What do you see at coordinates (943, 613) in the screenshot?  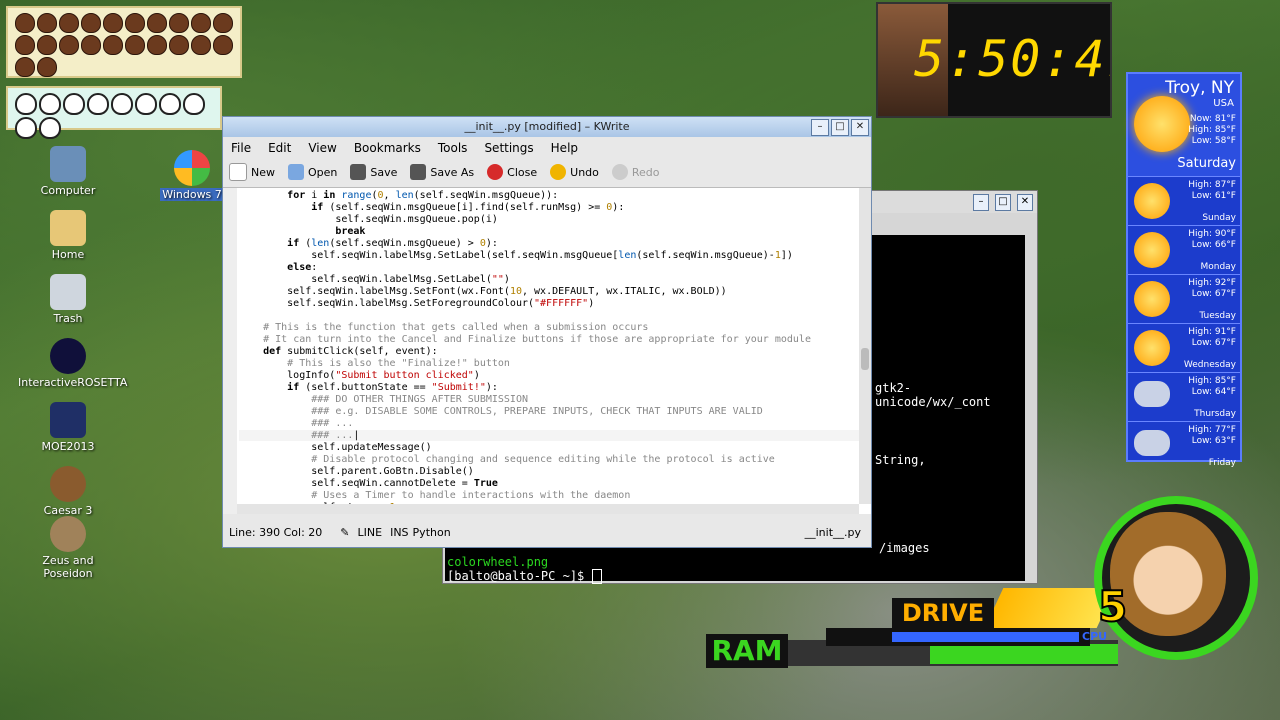 I see `drive-label: DRIVE` at bounding box center [943, 613].